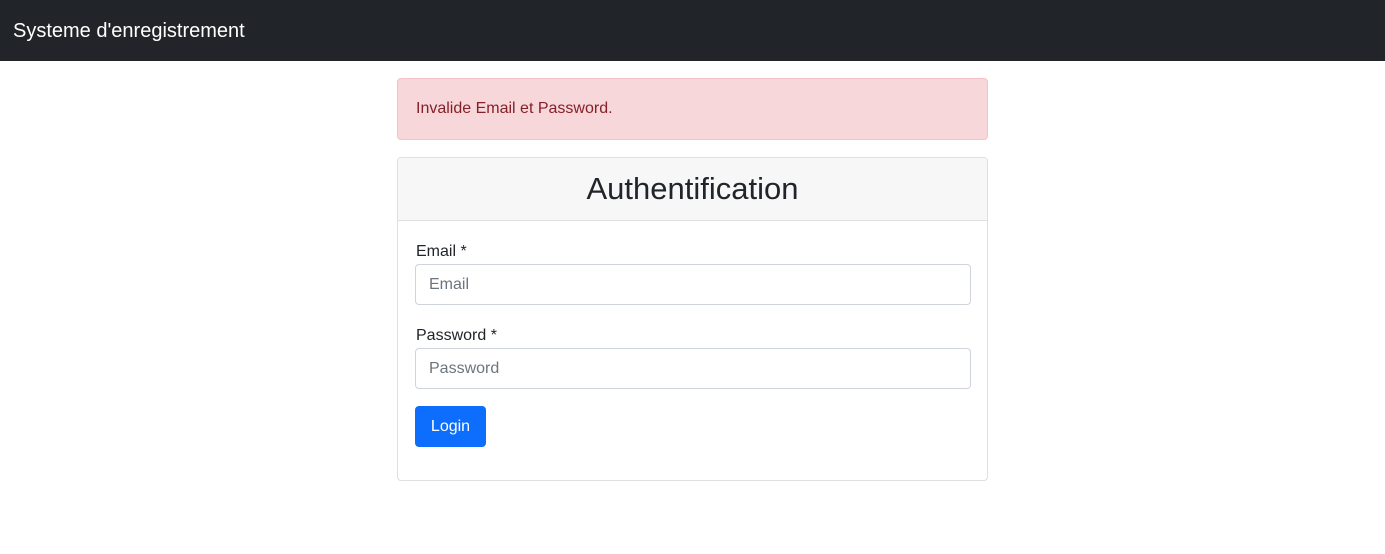  I want to click on page-title: Authentification, so click(692, 188).